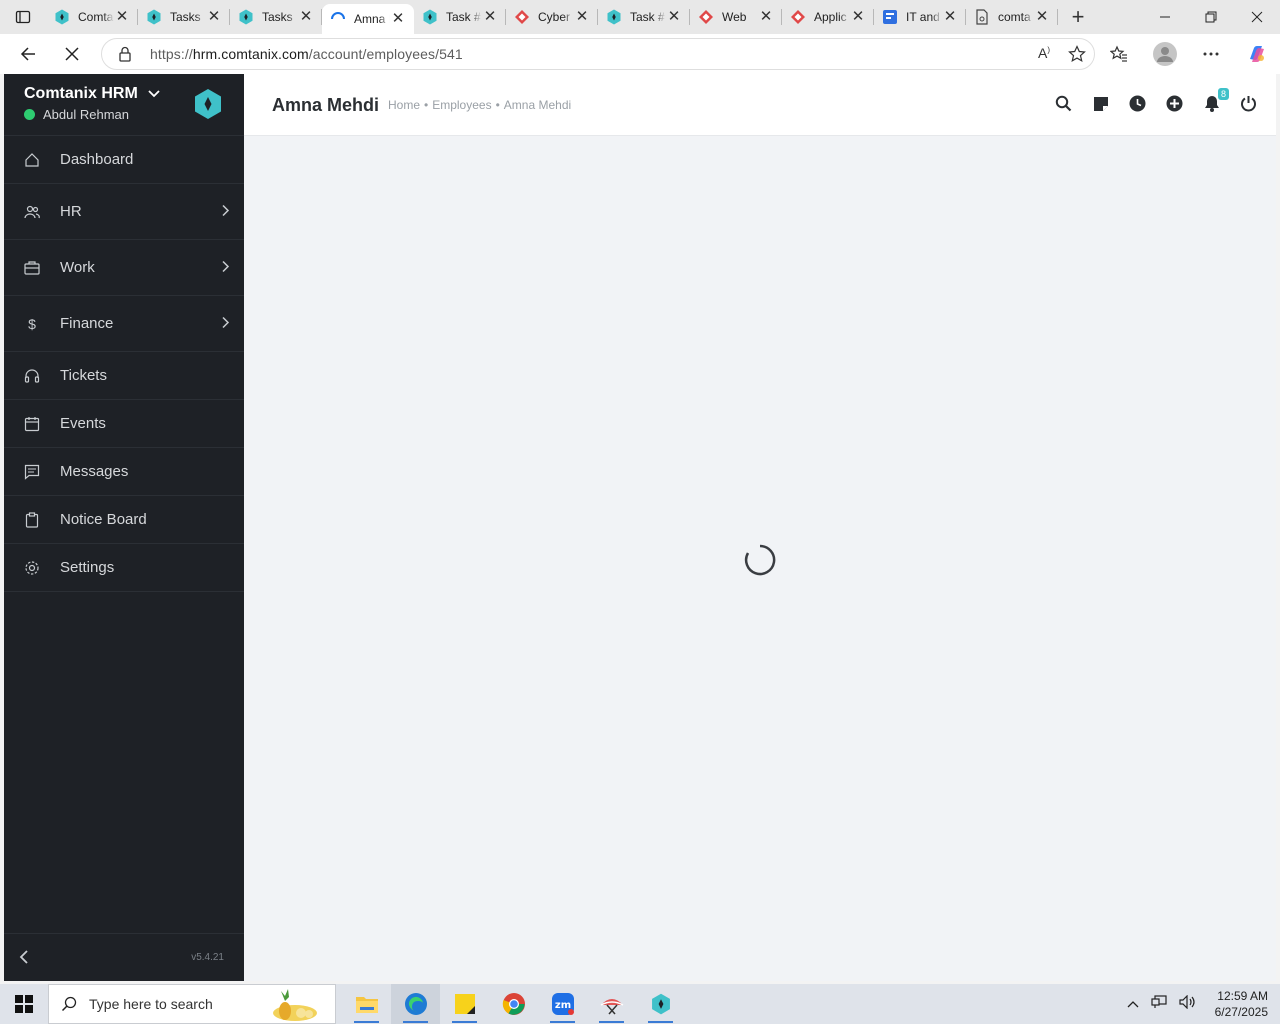  What do you see at coordinates (1137, 103) in the screenshot?
I see `timelog-button` at bounding box center [1137, 103].